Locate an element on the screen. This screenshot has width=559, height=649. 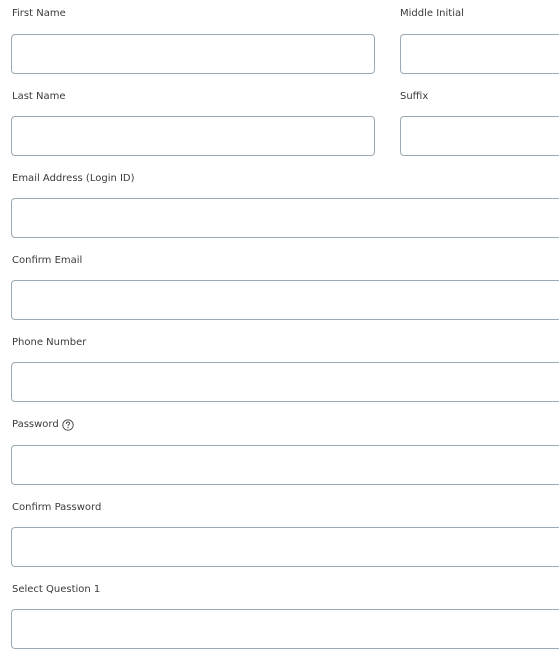
select-question-1-label-text: Select Question 1 is located at coordinates (56, 589).